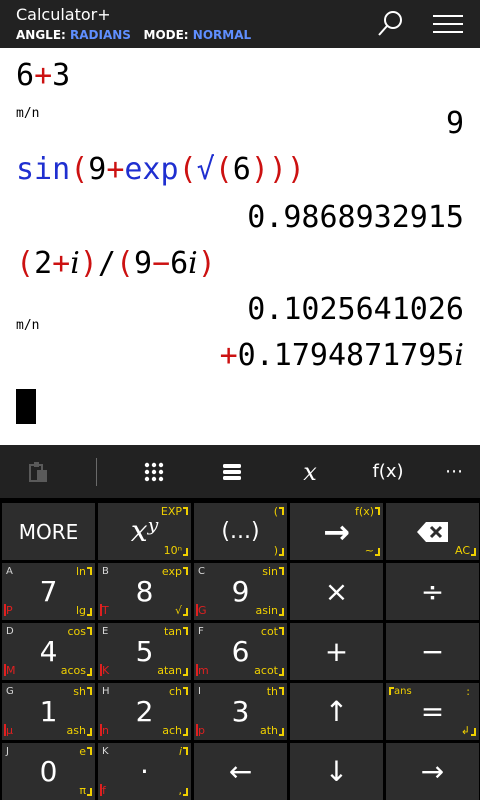 The image size is (480, 800). Describe the element at coordinates (116, 263) in the screenshot. I see `expression-3: (2+i)/(9−6i)` at that location.